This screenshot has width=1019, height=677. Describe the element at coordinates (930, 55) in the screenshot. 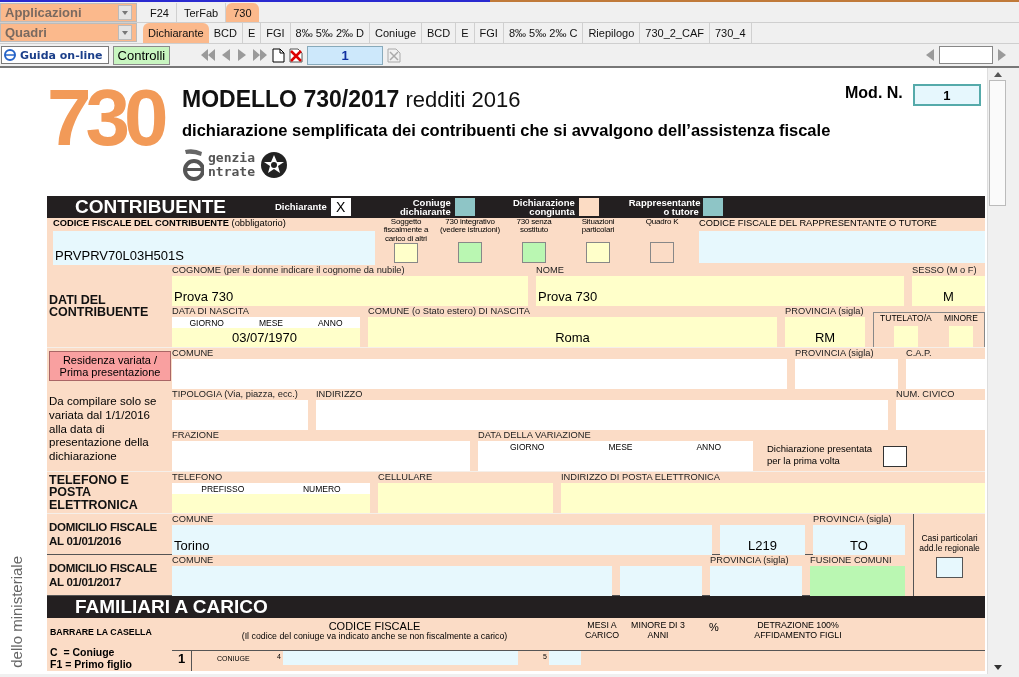

I see `scroll-left-icon` at that location.